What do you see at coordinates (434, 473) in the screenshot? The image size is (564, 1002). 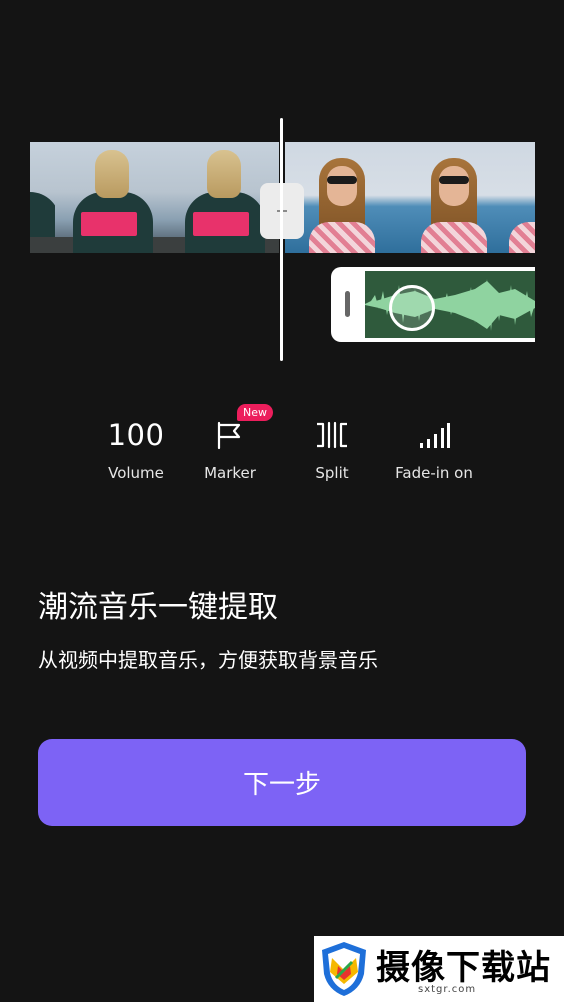 I see `tool-fade-label: Fade-in on` at bounding box center [434, 473].